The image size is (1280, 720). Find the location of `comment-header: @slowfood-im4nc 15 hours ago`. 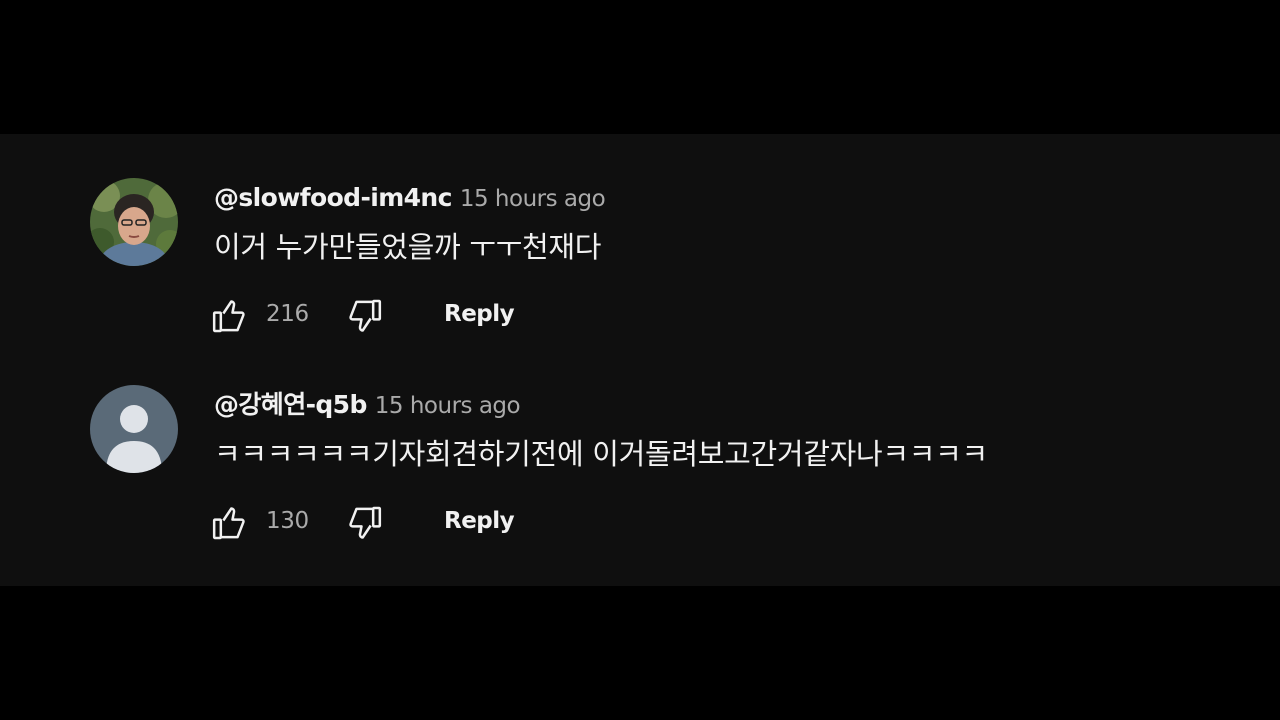

comment-header: @slowfood-im4nc 15 hours ago is located at coordinates (410, 199).